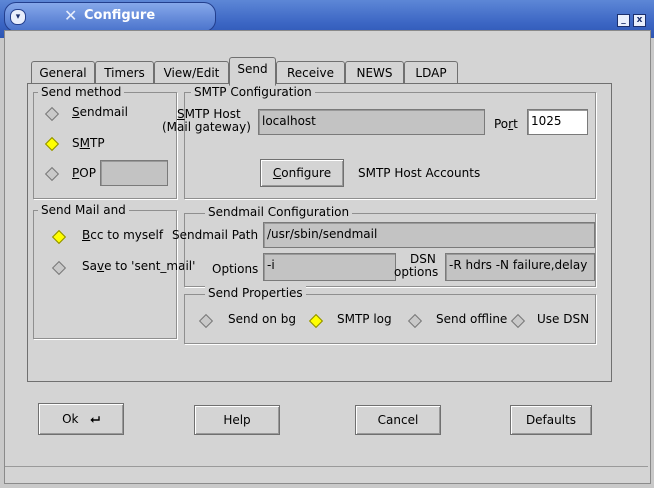  I want to click on send-properties-title: Send Properties, so click(255, 293).